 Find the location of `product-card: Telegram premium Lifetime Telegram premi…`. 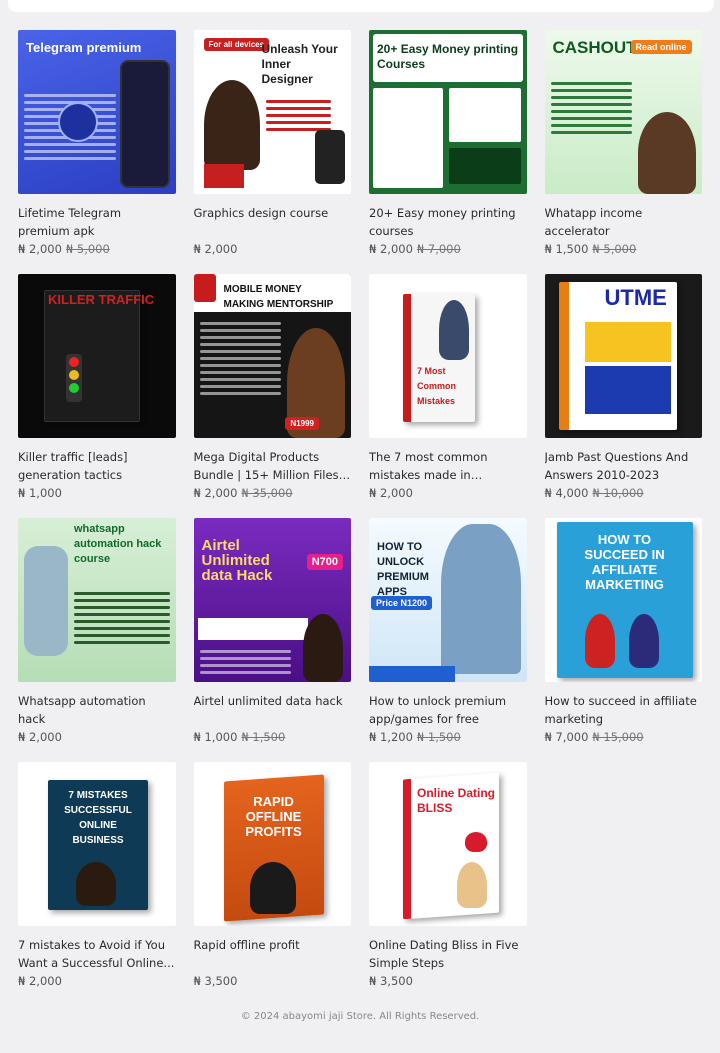

product-card: Telegram premium Lifetime Telegram premi… is located at coordinates (97, 152).